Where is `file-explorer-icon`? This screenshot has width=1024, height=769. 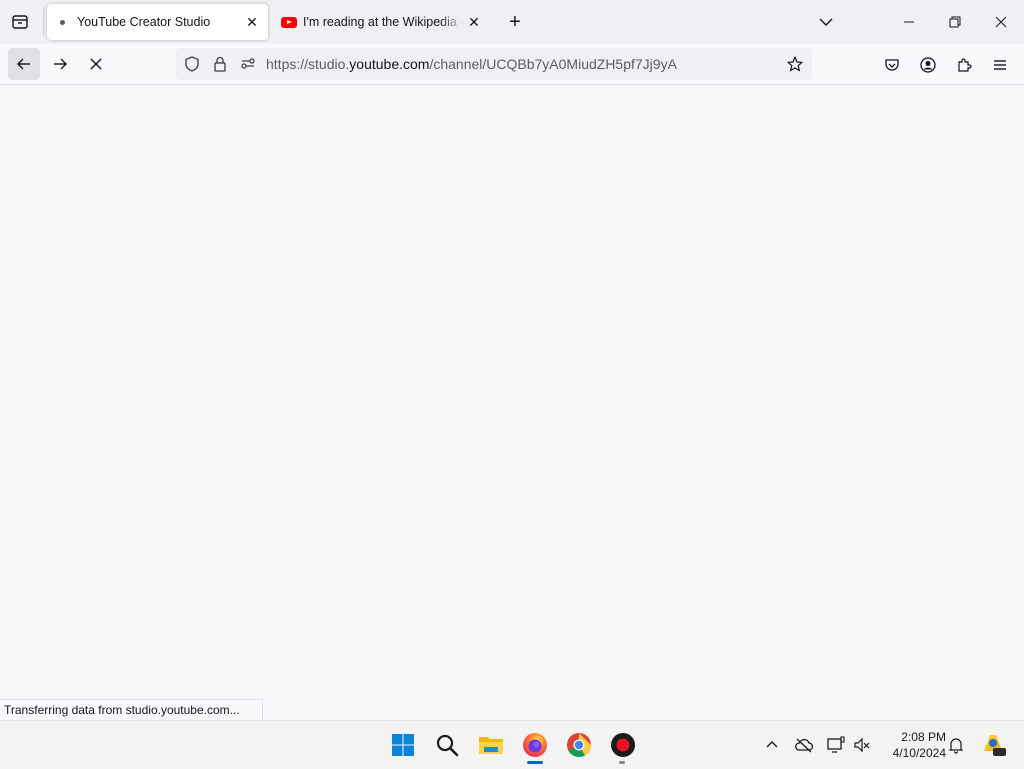
file-explorer-icon is located at coordinates (491, 745).